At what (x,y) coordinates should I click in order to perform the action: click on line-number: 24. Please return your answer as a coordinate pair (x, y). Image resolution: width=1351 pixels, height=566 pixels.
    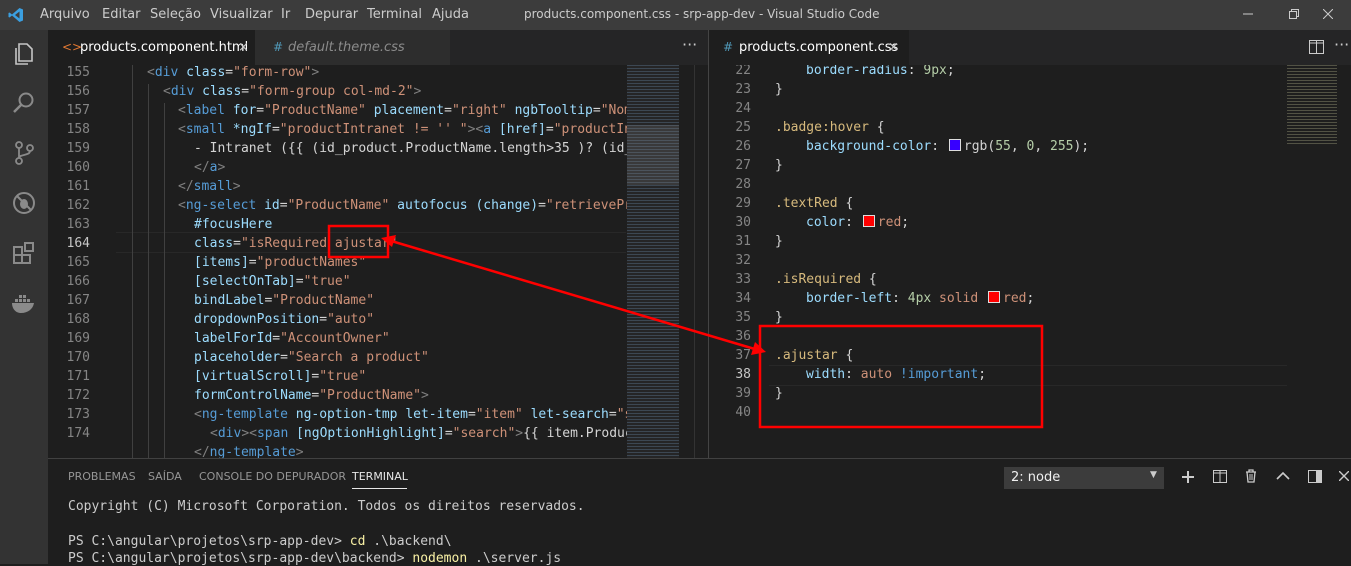
    Looking at the image, I should click on (743, 108).